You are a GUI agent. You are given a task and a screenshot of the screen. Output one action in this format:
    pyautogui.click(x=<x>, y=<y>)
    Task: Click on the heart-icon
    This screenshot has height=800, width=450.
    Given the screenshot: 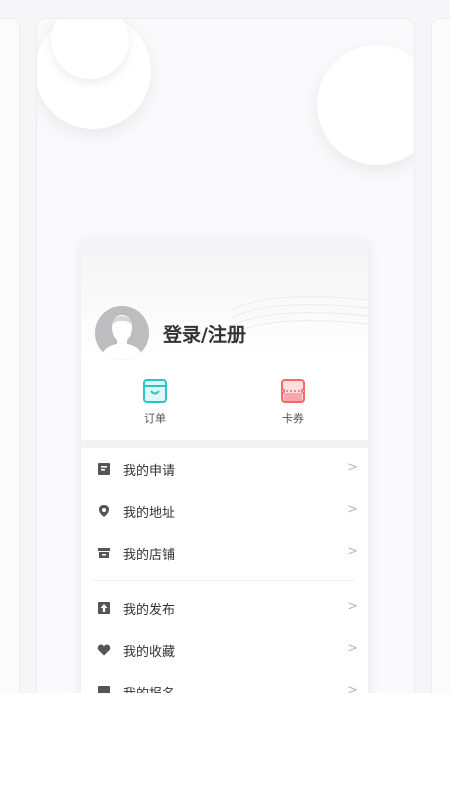 What is the action you would take?
    pyautogui.click(x=104, y=650)
    